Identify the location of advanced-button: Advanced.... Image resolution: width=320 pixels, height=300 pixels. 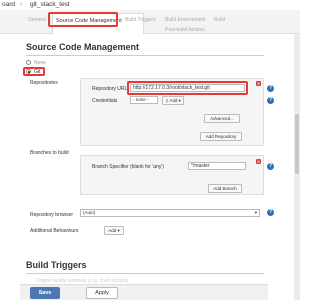
(222, 118).